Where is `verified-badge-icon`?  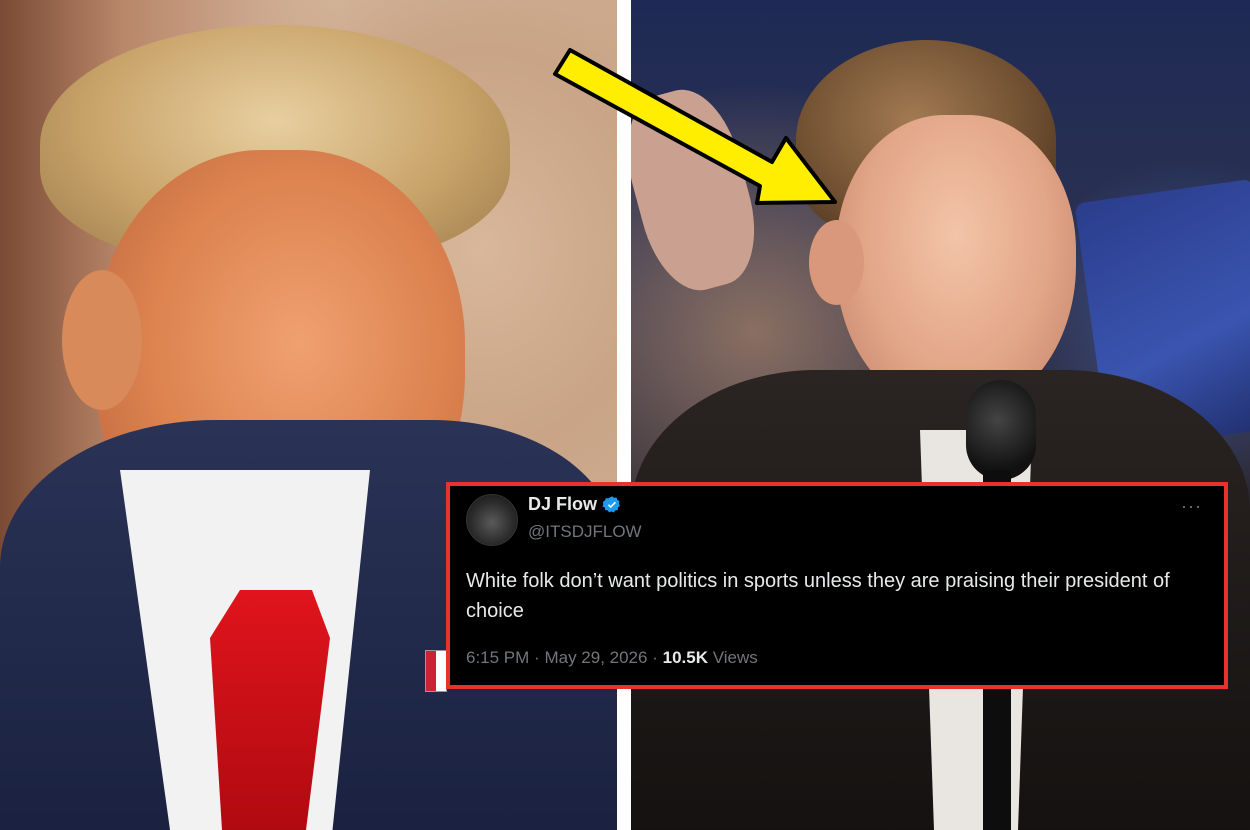 verified-badge-icon is located at coordinates (611, 503).